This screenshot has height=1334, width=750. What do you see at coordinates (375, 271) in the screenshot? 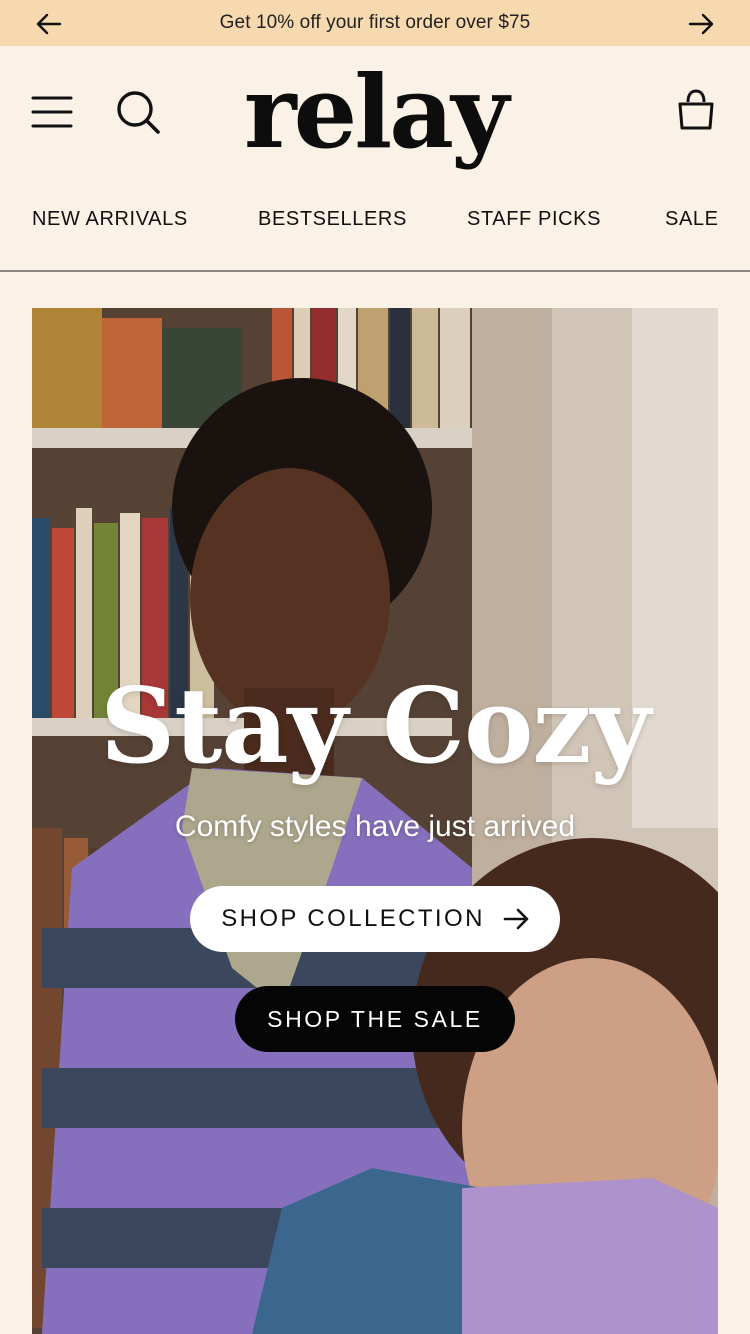
I see `nav-divider` at bounding box center [375, 271].